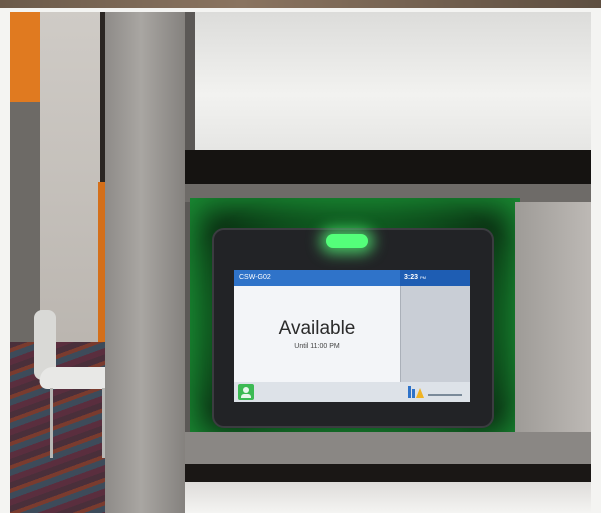  I want to click on clock-suffix: PM, so click(423, 277).